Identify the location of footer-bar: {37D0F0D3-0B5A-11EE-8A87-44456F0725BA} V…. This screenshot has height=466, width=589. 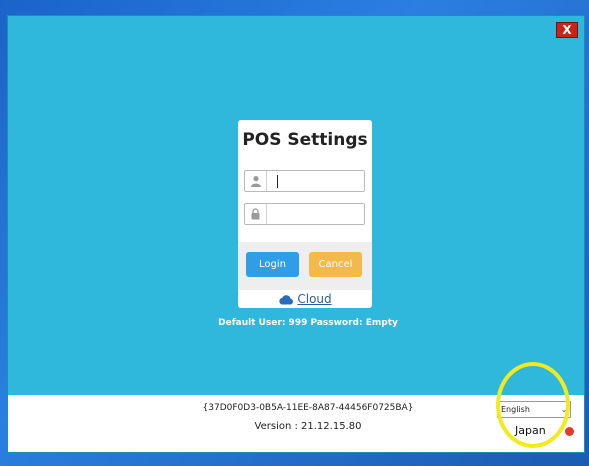
(296, 423).